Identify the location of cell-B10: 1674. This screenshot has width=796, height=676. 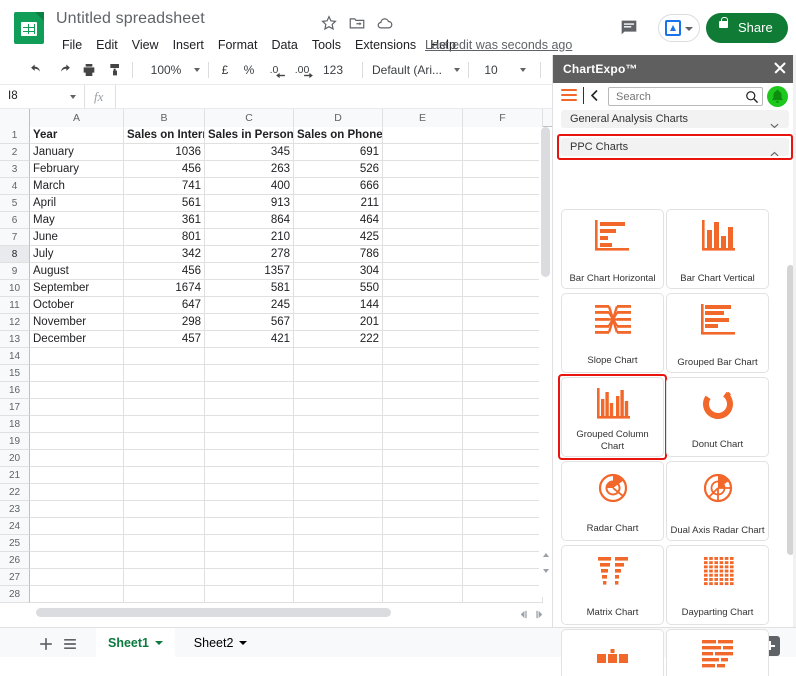
(164, 288).